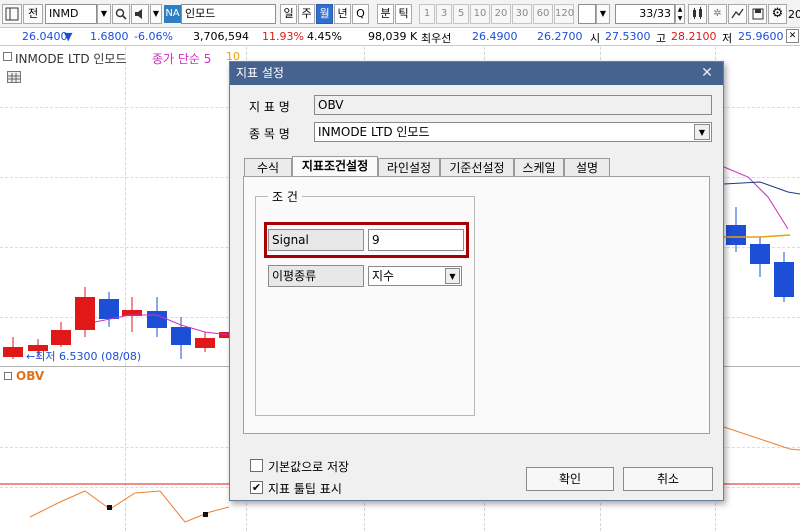 The height and width of the screenshot is (531, 800). What do you see at coordinates (30, 376) in the screenshot?
I see `obv-label: OBV` at bounding box center [30, 376].